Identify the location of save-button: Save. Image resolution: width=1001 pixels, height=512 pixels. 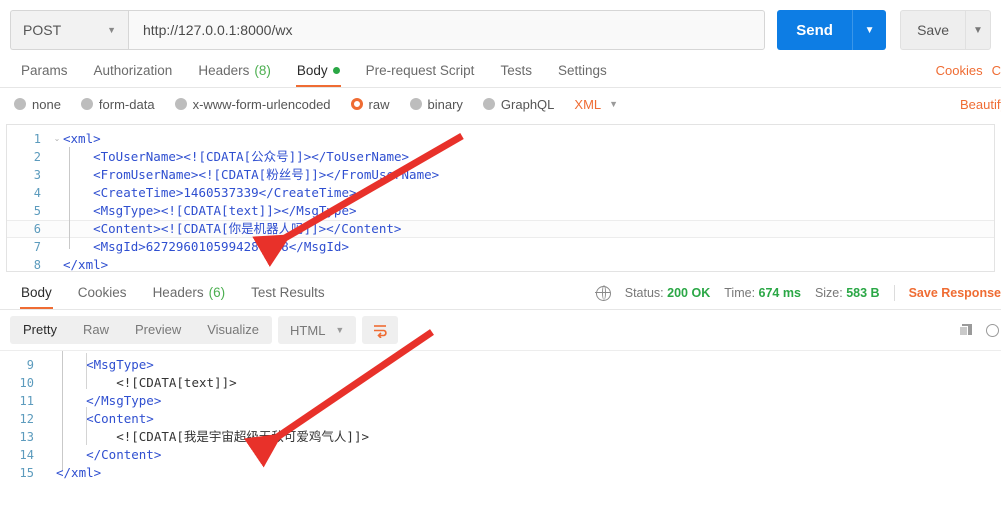
(932, 30).